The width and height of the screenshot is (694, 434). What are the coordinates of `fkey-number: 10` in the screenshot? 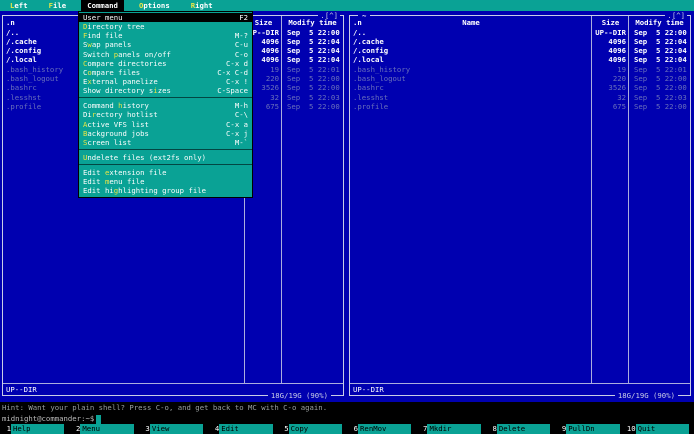 It's located at (631, 428).